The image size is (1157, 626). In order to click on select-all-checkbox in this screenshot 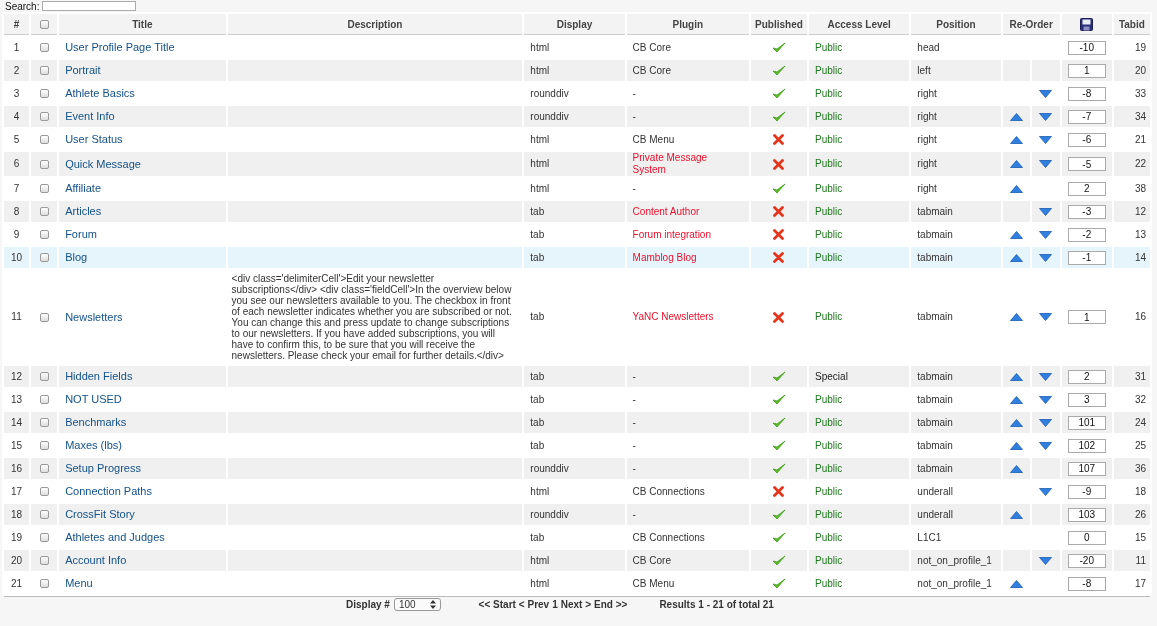, I will do `click(44, 24)`.